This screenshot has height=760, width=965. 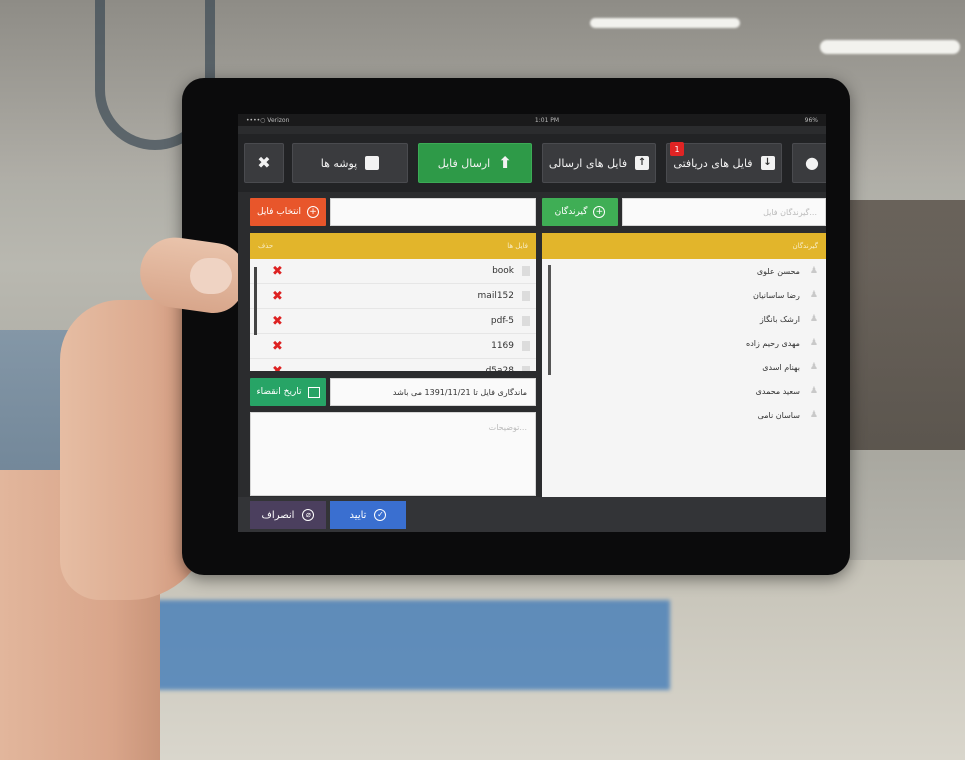 I want to click on recipient-name: ارشک بانگاز, so click(x=779, y=319).